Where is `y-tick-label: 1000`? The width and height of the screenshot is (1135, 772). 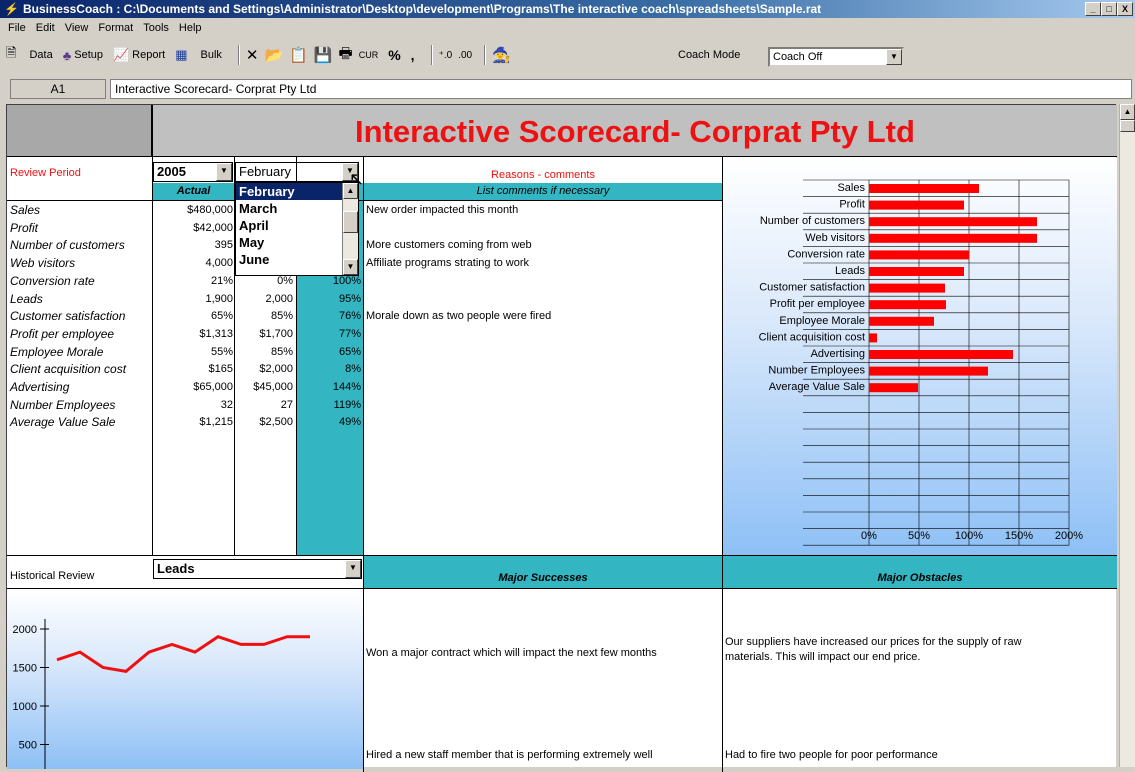 y-tick-label: 1000 is located at coordinates (25, 707).